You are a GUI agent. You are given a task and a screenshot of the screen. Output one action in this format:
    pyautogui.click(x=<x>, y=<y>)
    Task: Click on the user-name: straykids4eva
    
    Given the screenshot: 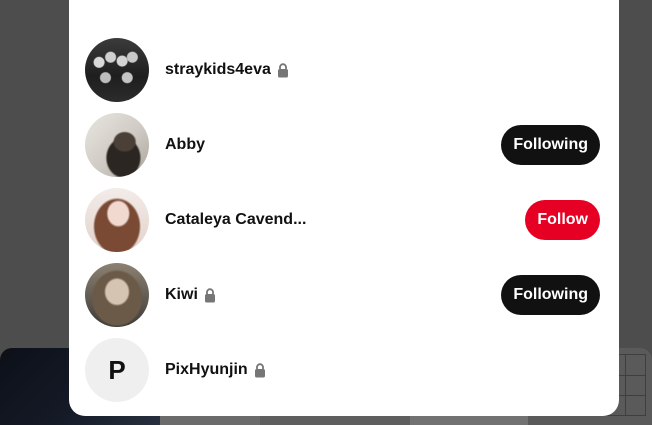 What is the action you would take?
    pyautogui.click(x=218, y=70)
    